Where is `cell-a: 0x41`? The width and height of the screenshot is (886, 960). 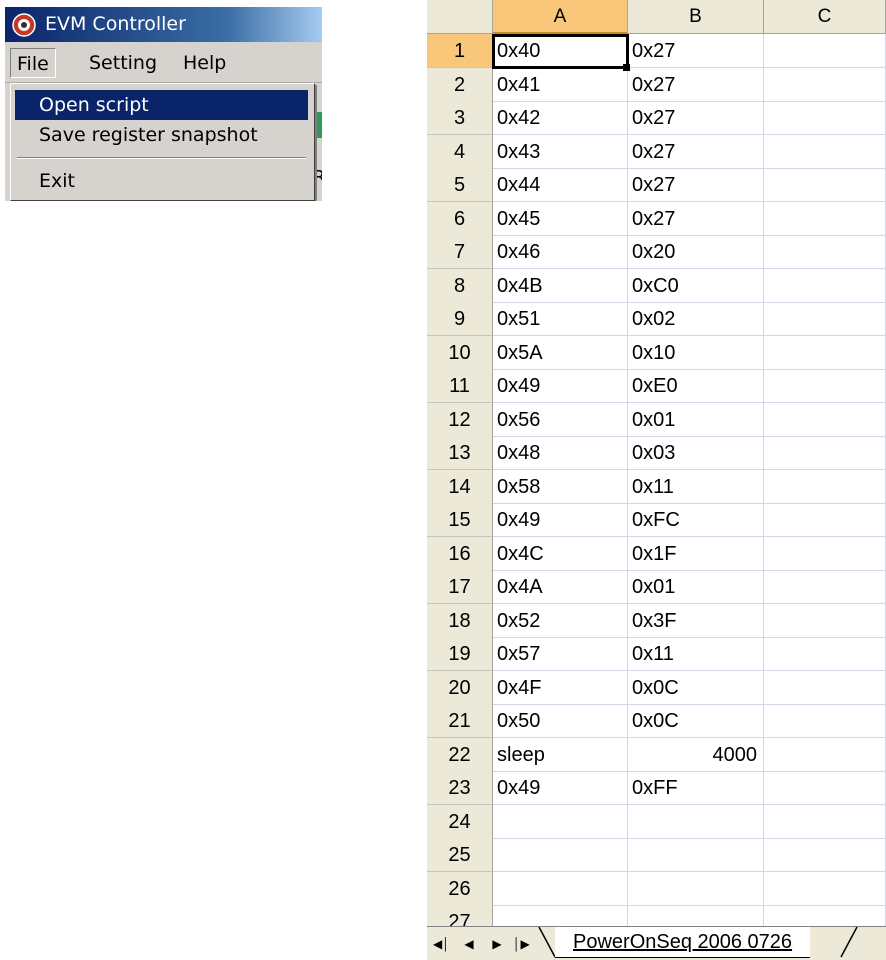
cell-a: 0x41 is located at coordinates (560, 84).